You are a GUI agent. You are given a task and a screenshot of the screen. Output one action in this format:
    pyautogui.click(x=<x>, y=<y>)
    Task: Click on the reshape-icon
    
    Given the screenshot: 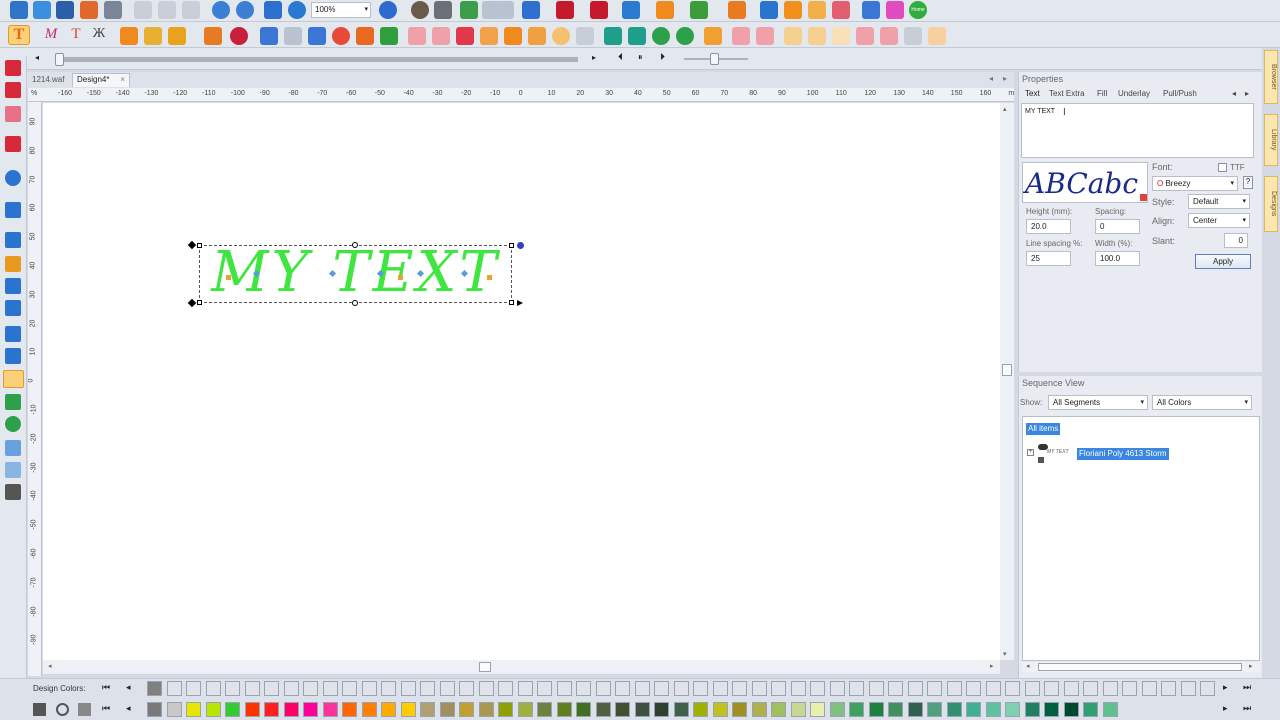 What is the action you would take?
    pyautogui.click(x=13, y=114)
    